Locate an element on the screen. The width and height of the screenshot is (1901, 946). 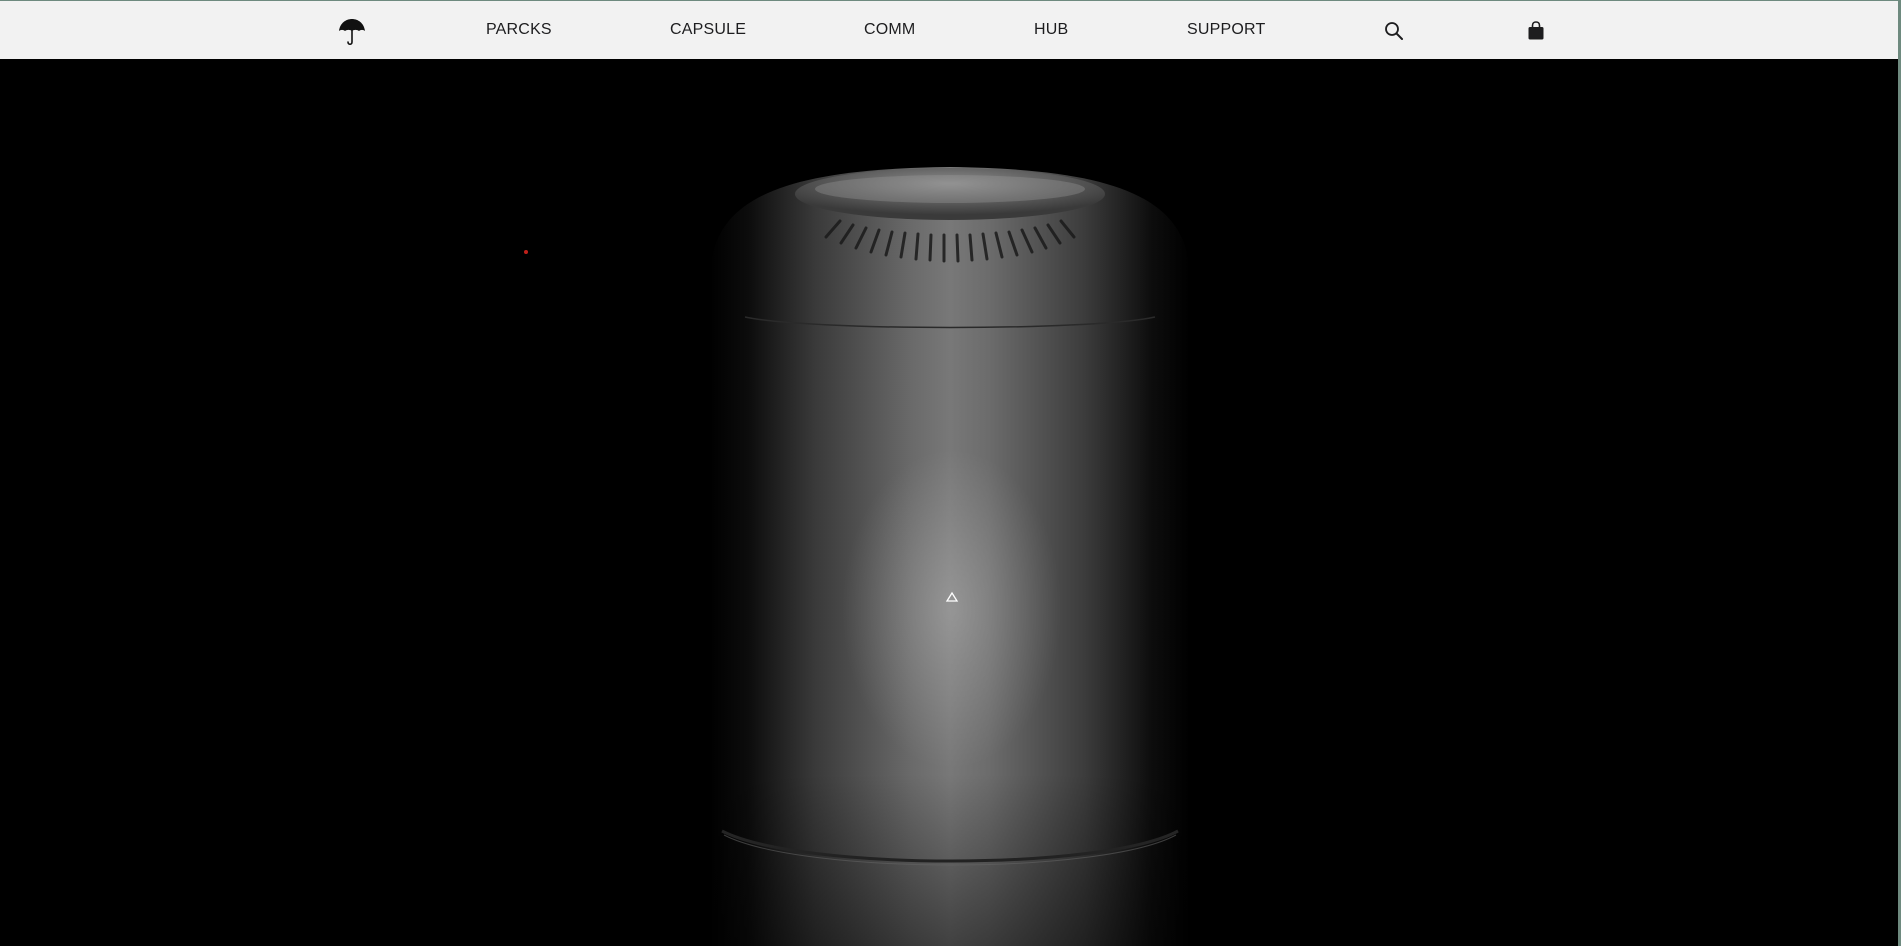
nav-support: SUPPORT is located at coordinates (1226, 30).